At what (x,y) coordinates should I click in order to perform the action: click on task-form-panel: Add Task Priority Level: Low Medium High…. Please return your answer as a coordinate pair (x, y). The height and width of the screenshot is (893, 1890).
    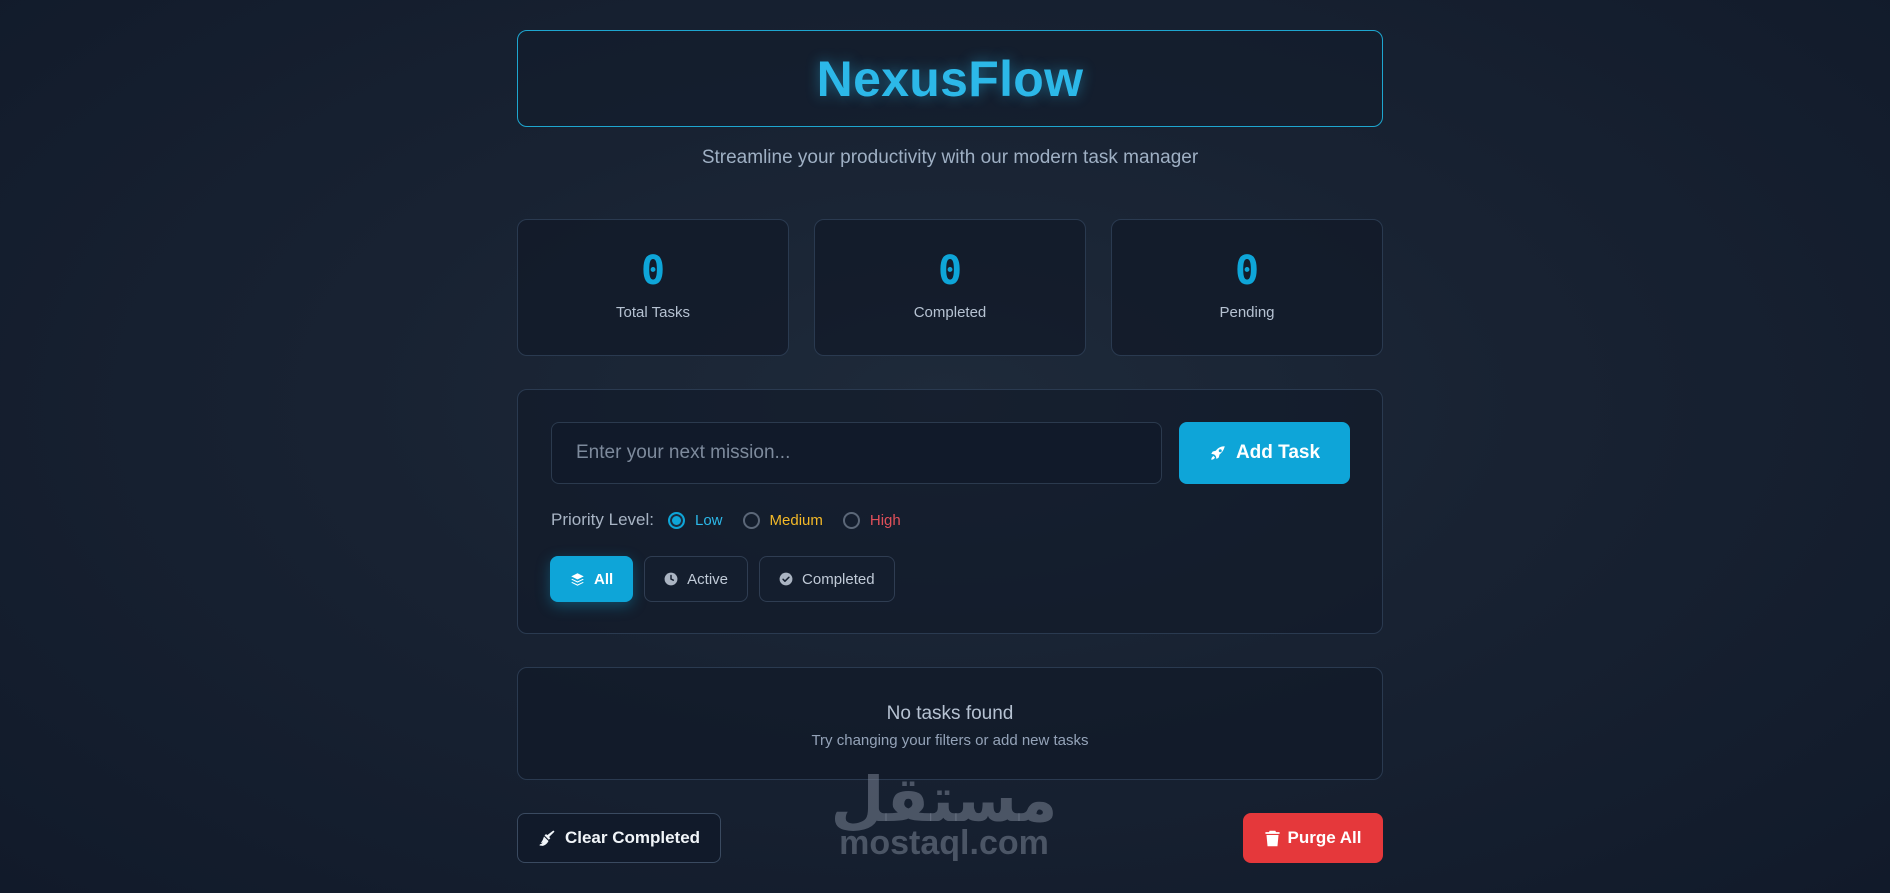
    Looking at the image, I should click on (950, 511).